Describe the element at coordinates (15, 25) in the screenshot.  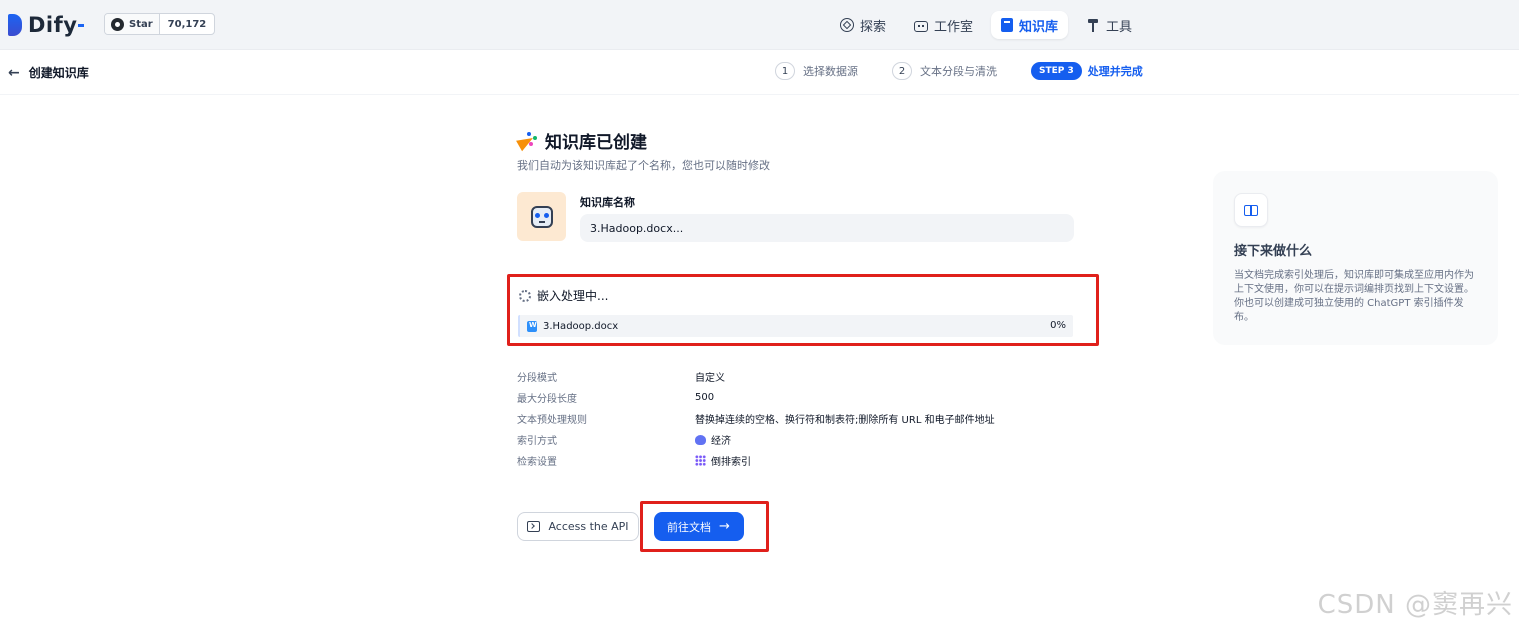
I see `dify-logo-icon` at that location.